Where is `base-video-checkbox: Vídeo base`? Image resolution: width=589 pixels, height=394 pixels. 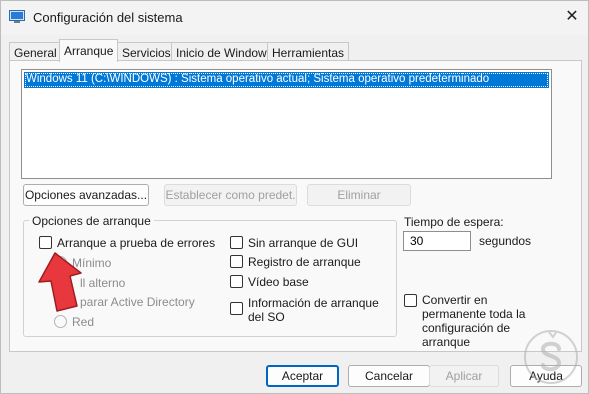
base-video-checkbox: Vídeo base is located at coordinates (269, 282).